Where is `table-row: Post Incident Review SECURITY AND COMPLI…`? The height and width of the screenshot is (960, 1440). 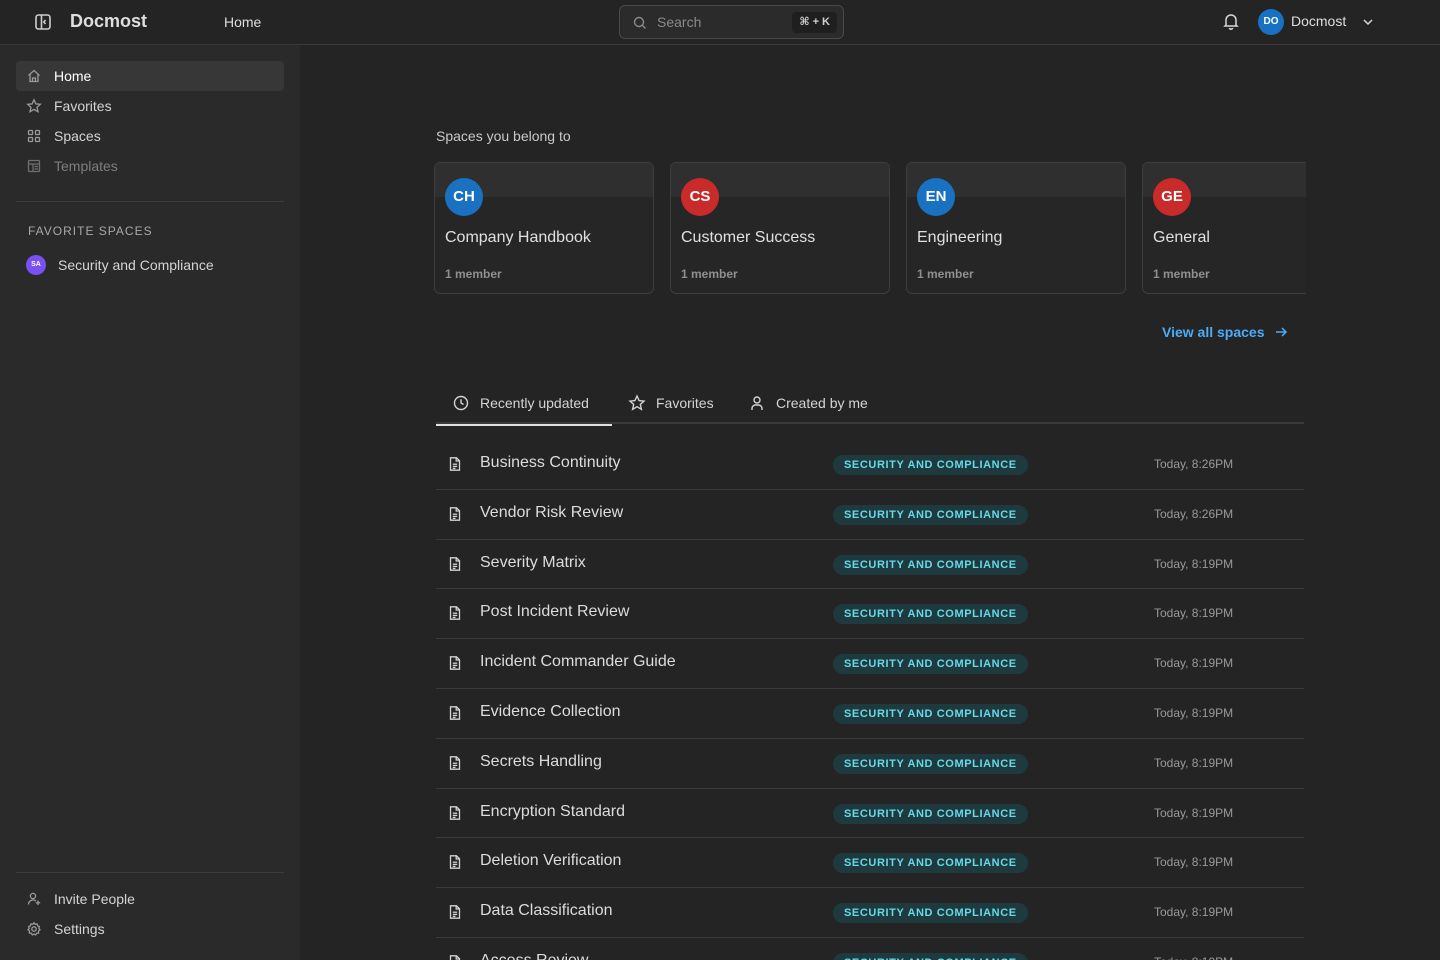 table-row: Post Incident Review SECURITY AND COMPLI… is located at coordinates (870, 614).